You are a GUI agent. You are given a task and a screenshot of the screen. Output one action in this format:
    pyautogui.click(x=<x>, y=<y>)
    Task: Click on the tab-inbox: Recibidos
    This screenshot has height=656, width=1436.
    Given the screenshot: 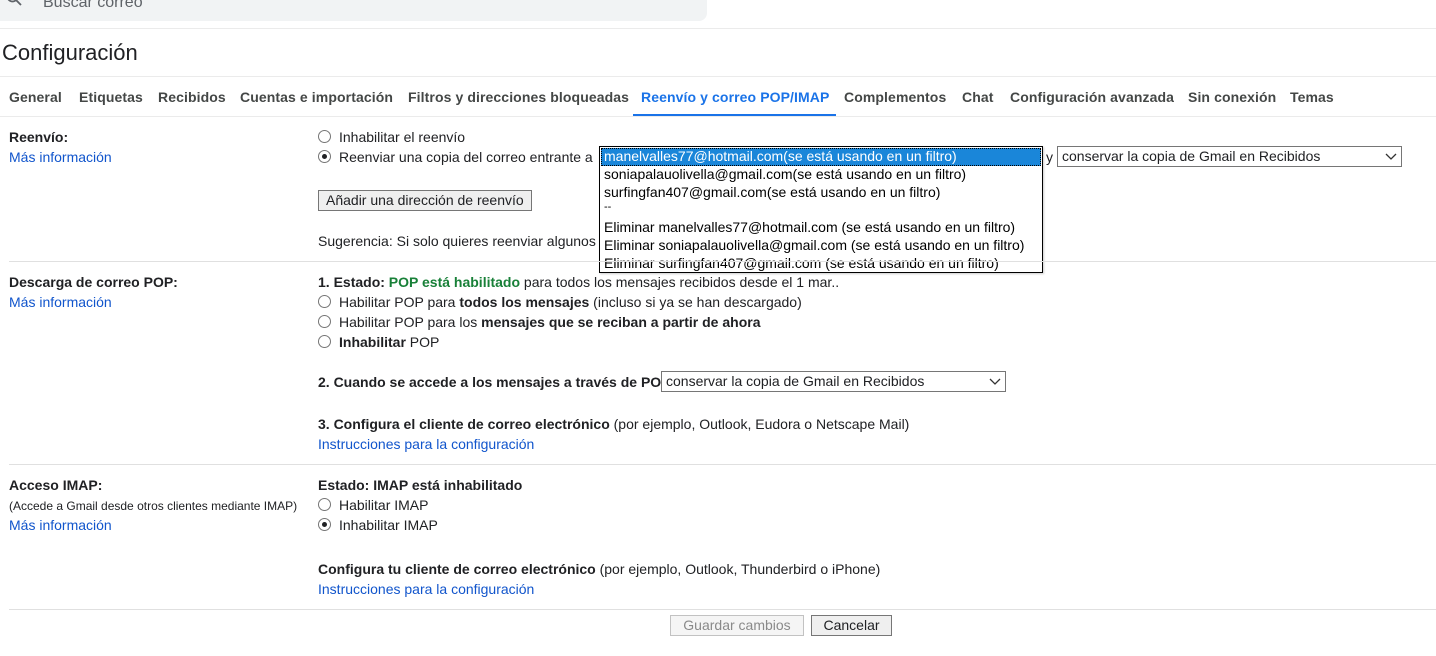 What is the action you would take?
    pyautogui.click(x=192, y=97)
    